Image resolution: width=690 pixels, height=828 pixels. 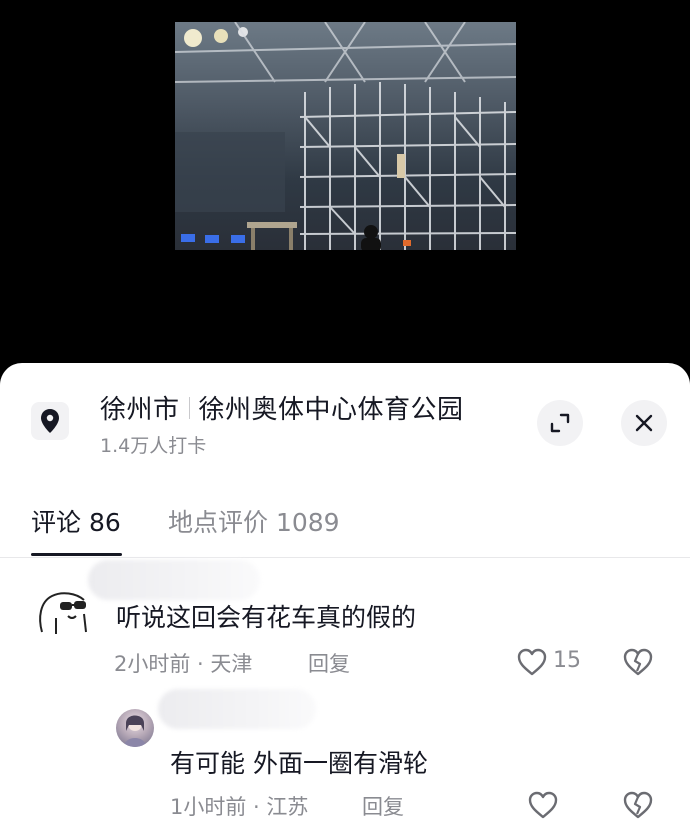 I want to click on checkin-count: 1.4万人打卡, so click(x=153, y=446).